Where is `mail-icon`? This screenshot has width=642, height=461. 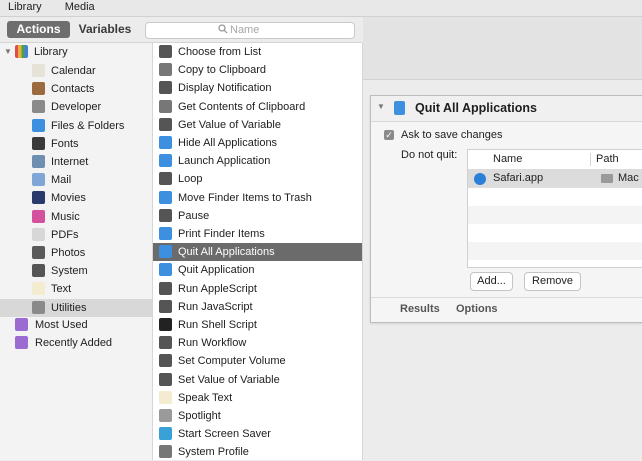 mail-icon is located at coordinates (38, 180).